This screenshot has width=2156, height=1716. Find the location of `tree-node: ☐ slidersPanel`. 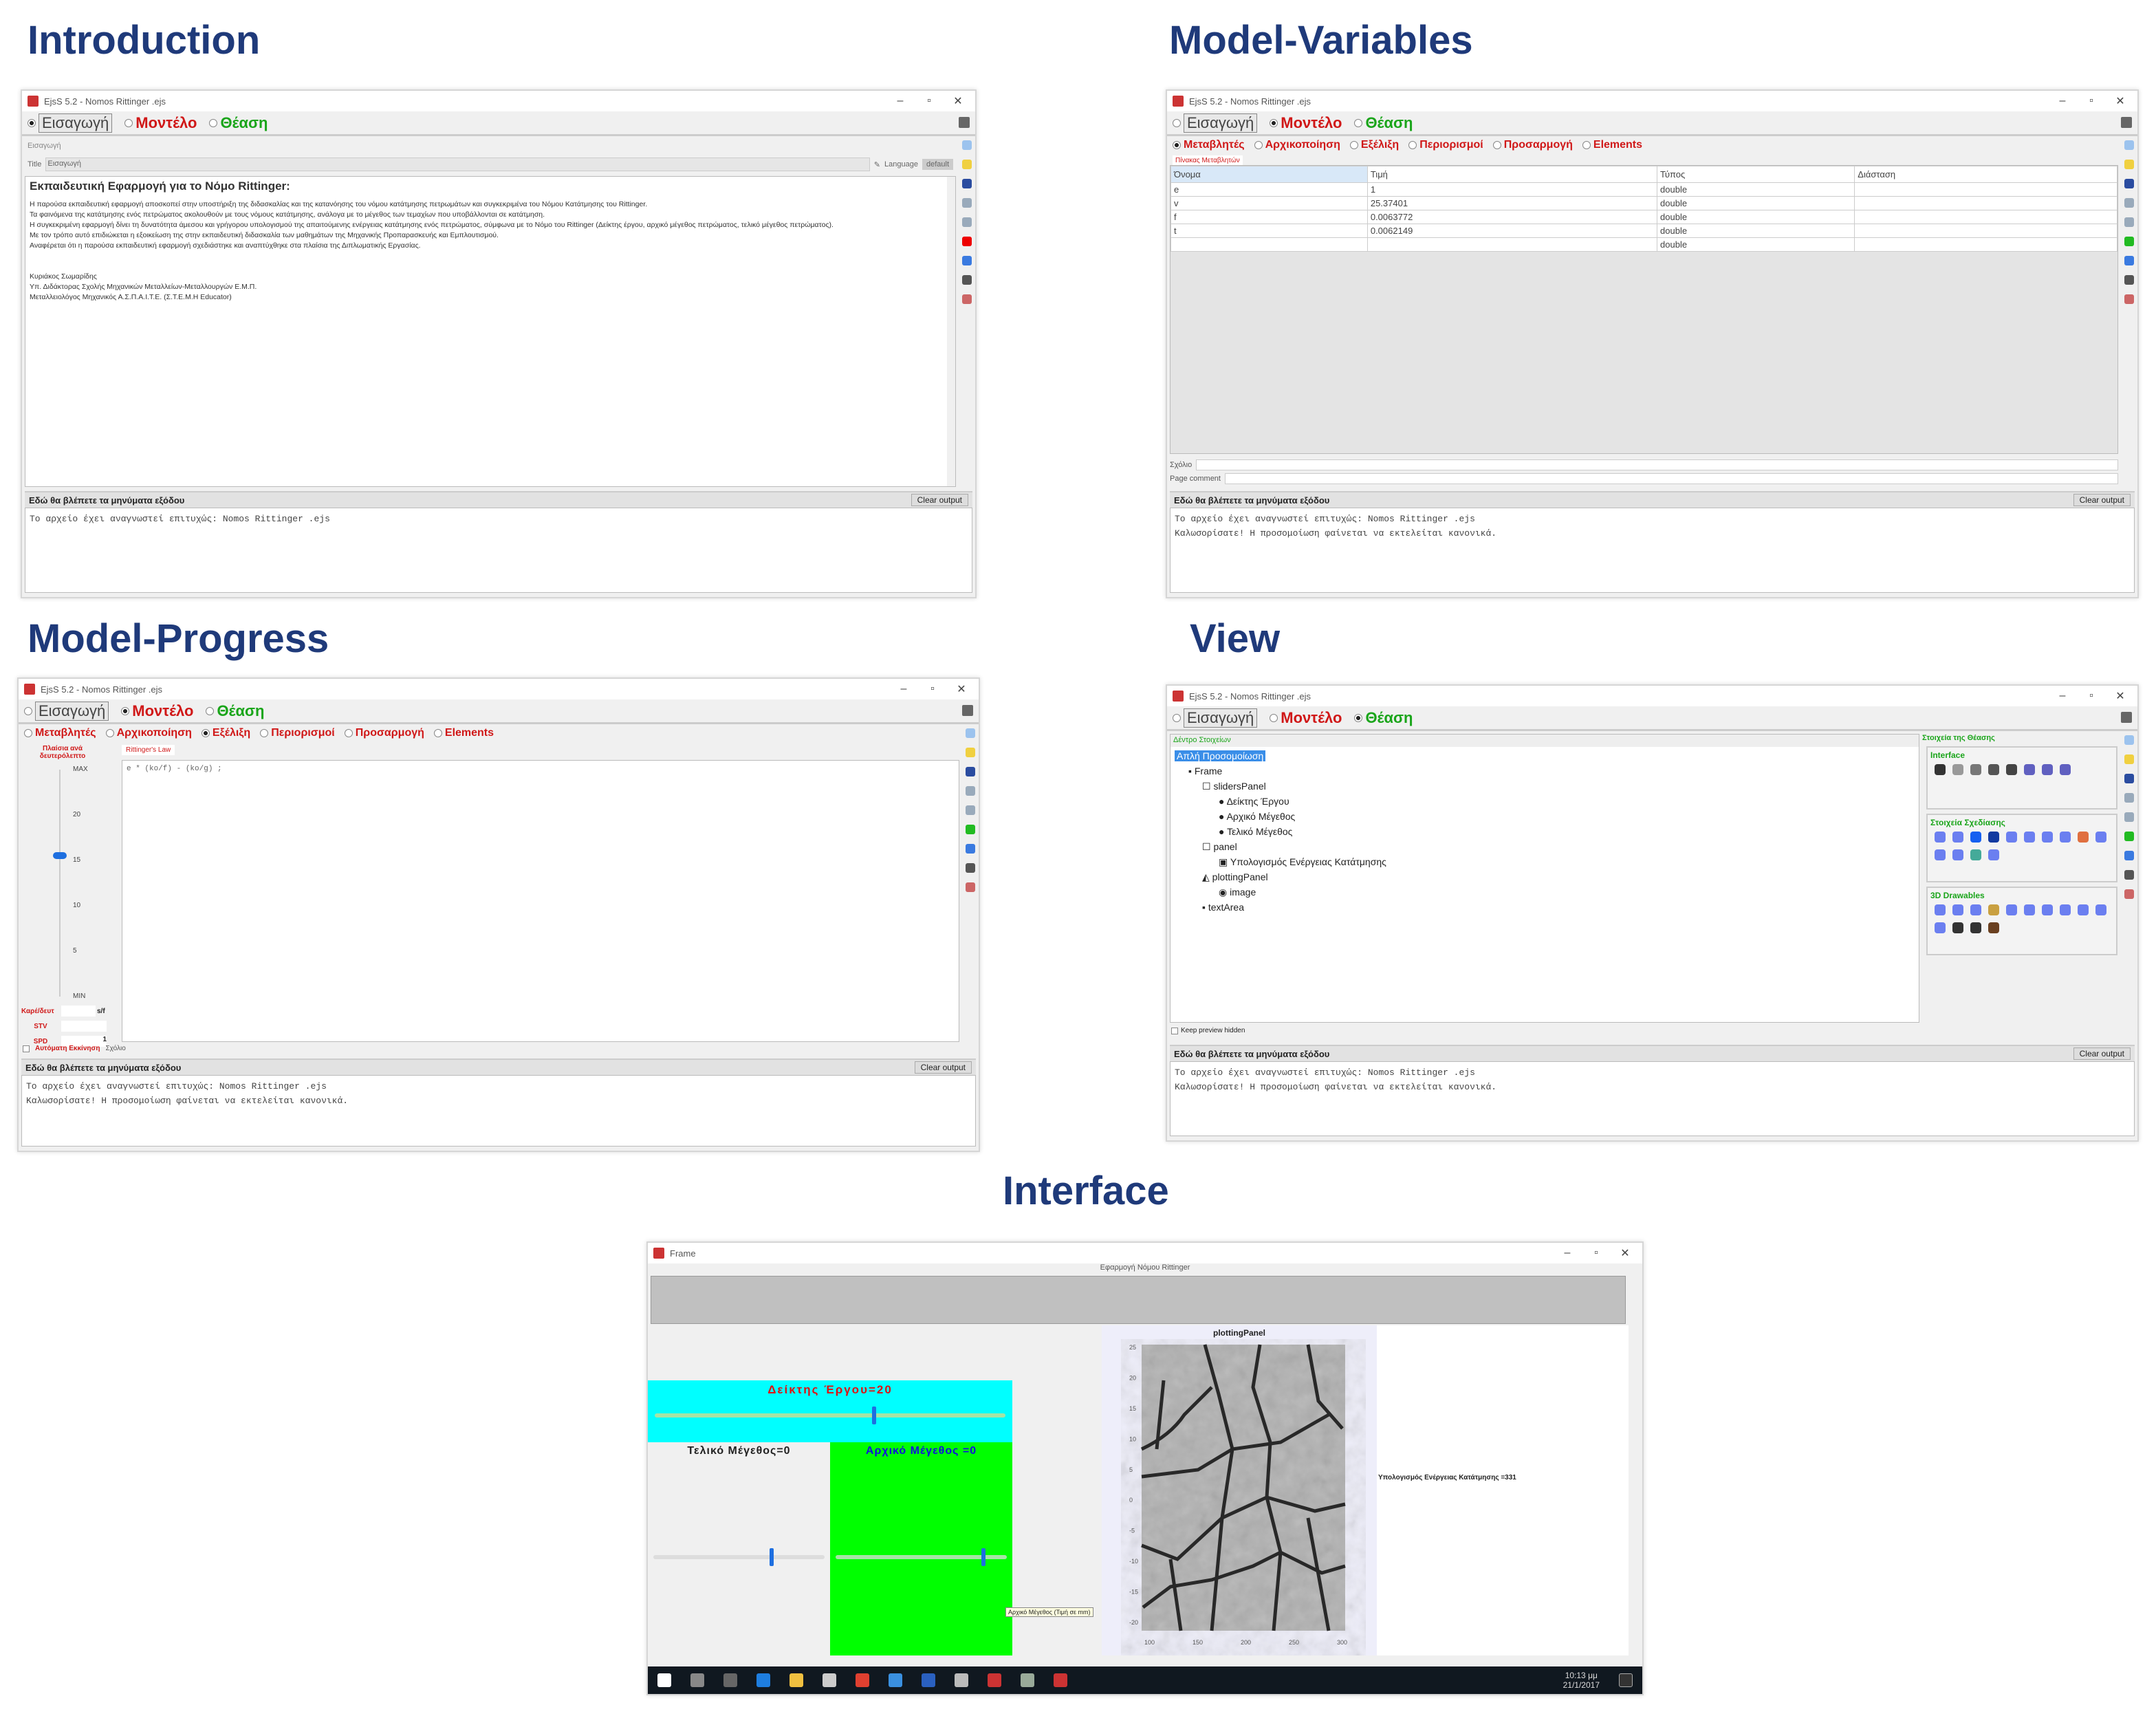

tree-node: ☐ slidersPanel is located at coordinates (1545, 786).